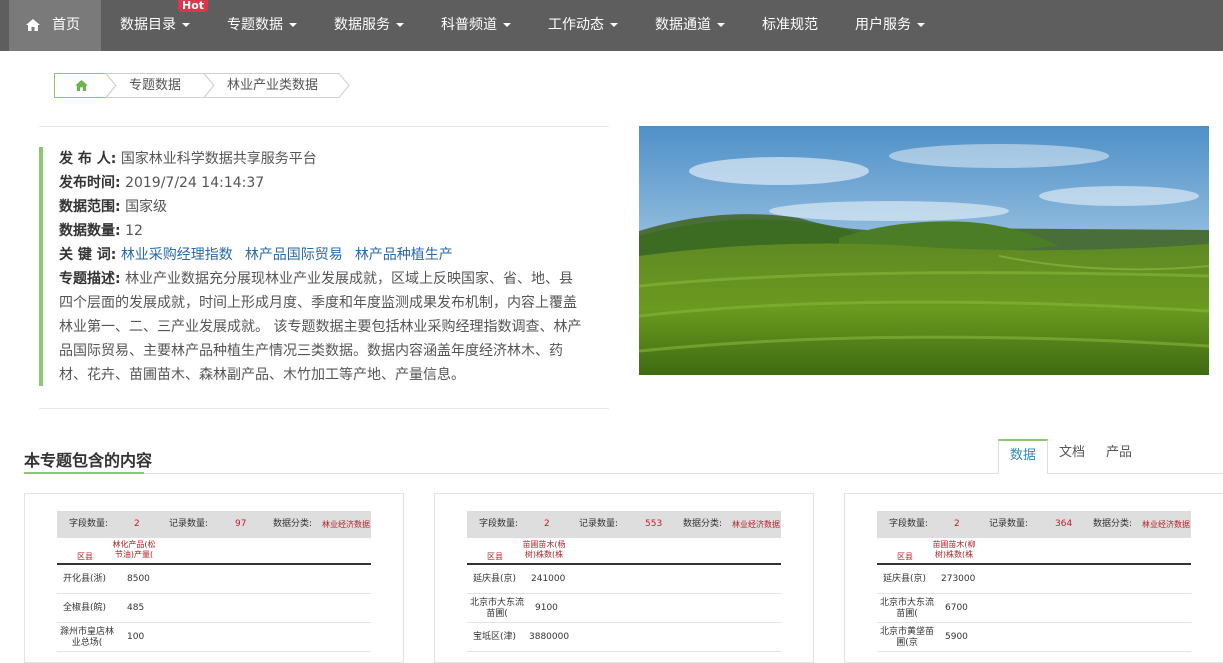 This screenshot has width=1223, height=663. Describe the element at coordinates (1034, 637) in the screenshot. I see `table-row: 北京市黄垡苗圃(京 5900` at that location.